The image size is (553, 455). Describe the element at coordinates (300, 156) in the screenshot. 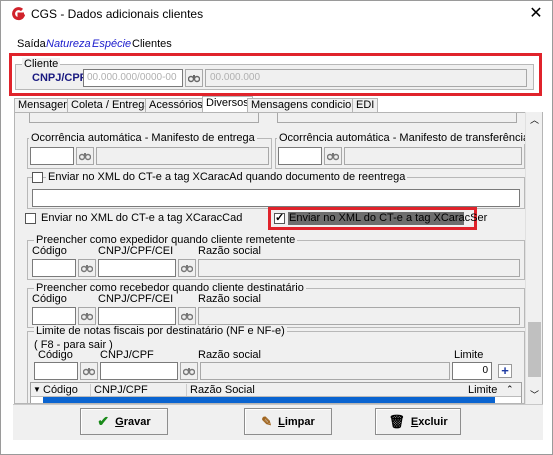

I see `ocorrencia-transferencia-code` at that location.